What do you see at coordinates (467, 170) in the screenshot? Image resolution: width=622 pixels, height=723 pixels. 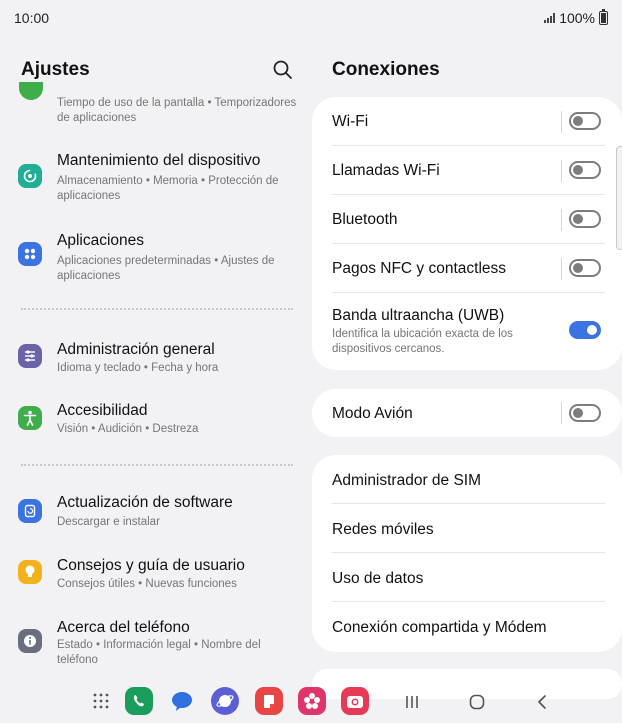 I see `wifi-calling-row: Llamadas Wi-Fi` at bounding box center [467, 170].